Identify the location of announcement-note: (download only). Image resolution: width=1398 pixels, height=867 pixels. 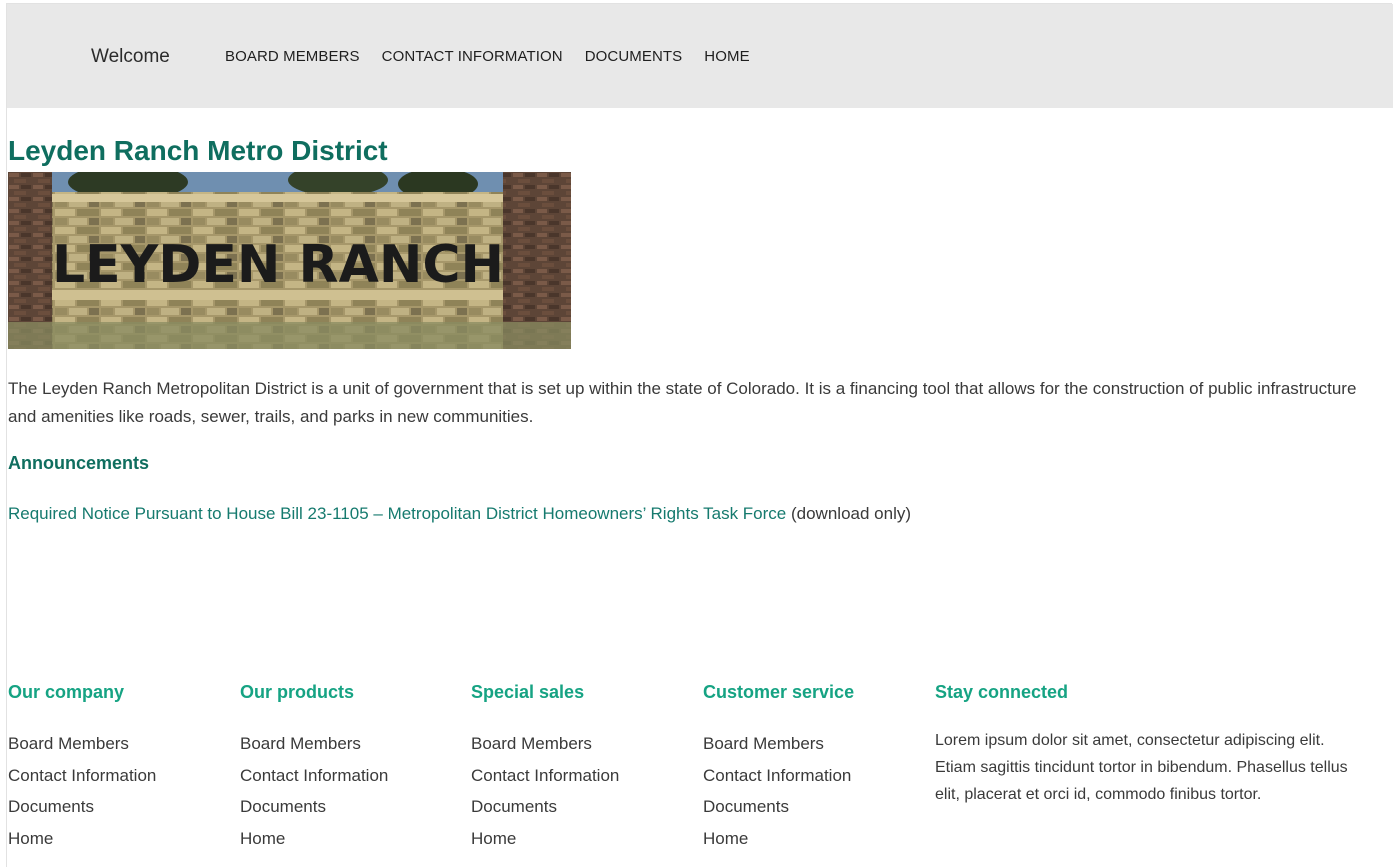
(849, 513).